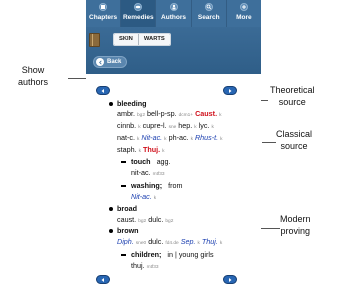 Image resolution: width=364 pixels, height=297 pixels. I want to click on callout-modern-proving: Modern proving, so click(295, 225).